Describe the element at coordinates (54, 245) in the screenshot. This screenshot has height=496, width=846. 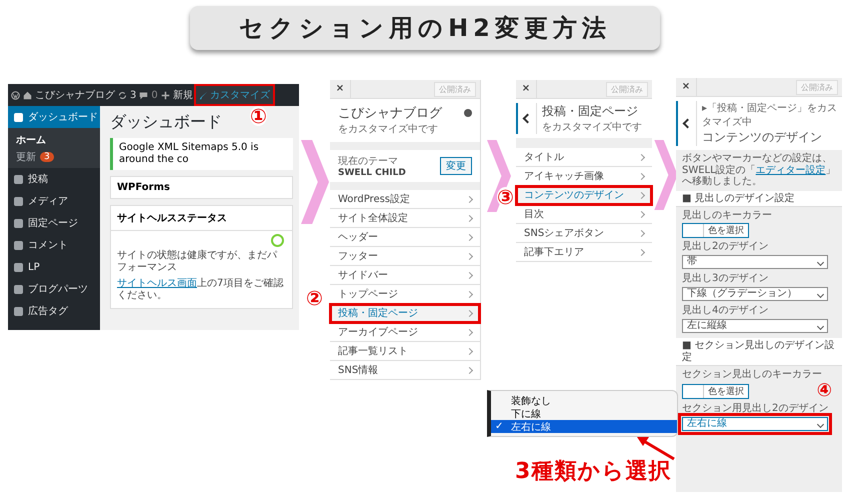
I see `sidebar-item: コメント` at that location.